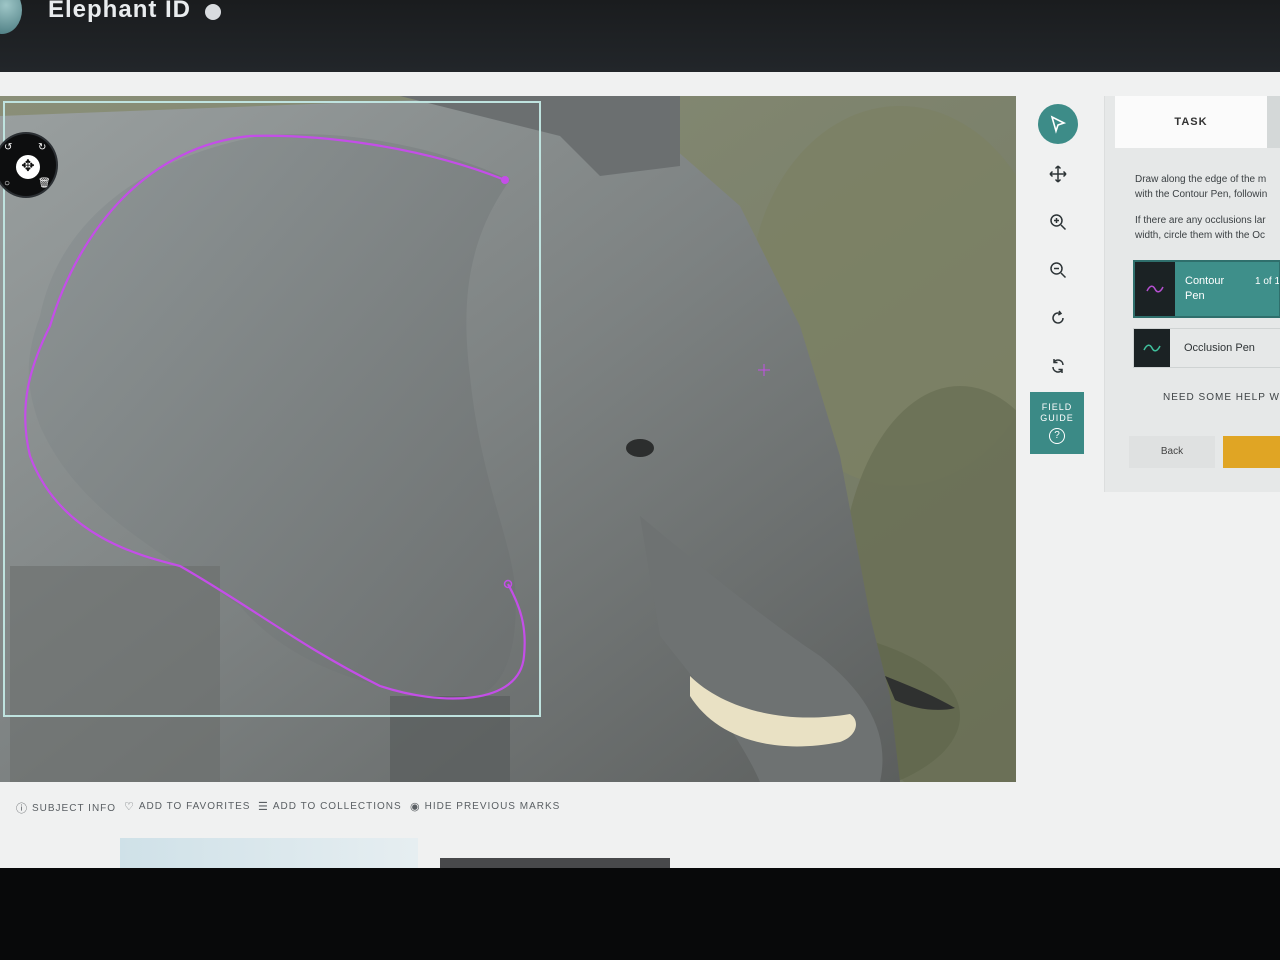 Image resolution: width=1280 pixels, height=960 pixels. What do you see at coordinates (8, 147) in the screenshot?
I see `rotate-left-icon: ↺` at bounding box center [8, 147].